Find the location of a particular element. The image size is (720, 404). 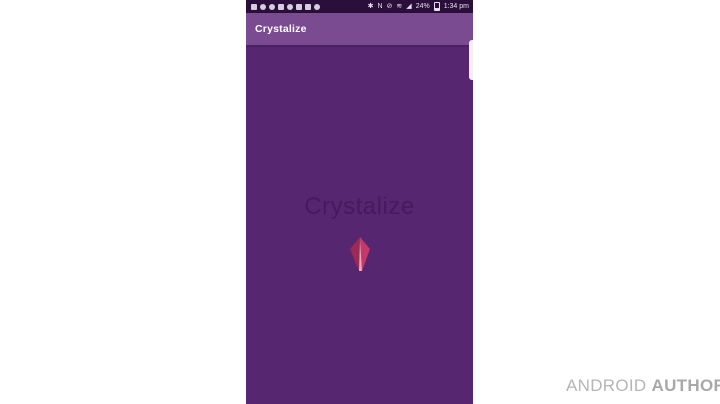

battery-percent: 24% is located at coordinates (422, 6).